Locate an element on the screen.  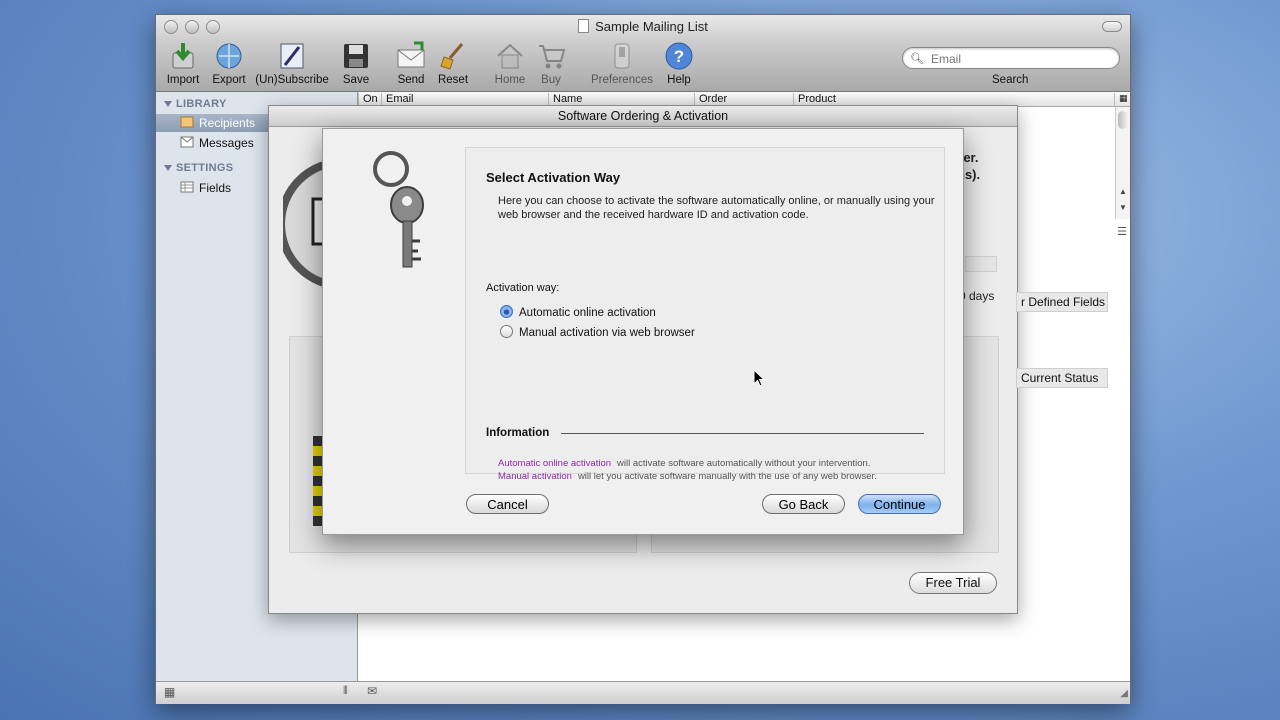
stepper-control is located at coordinates (981, 264).